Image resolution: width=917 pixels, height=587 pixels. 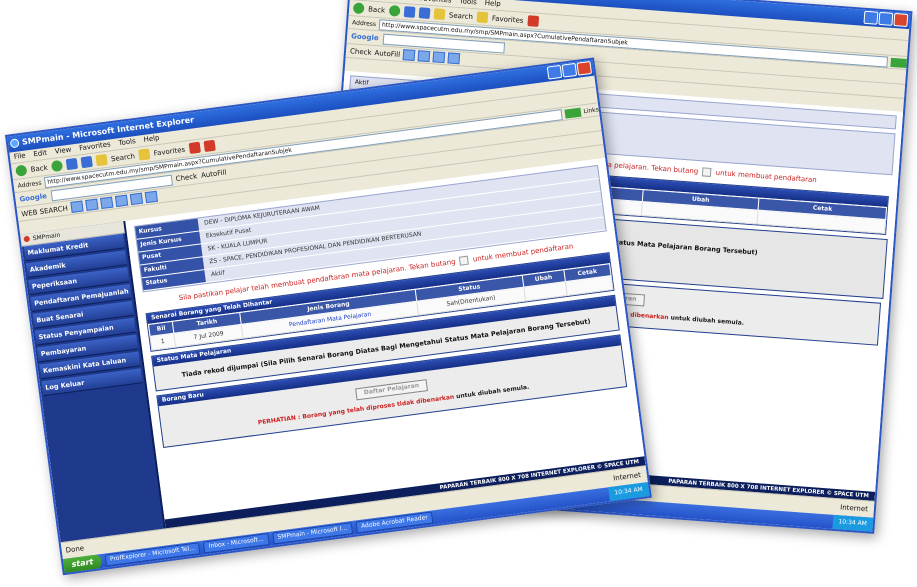 What do you see at coordinates (14, 143) in the screenshot?
I see `ie-logo-icon` at bounding box center [14, 143].